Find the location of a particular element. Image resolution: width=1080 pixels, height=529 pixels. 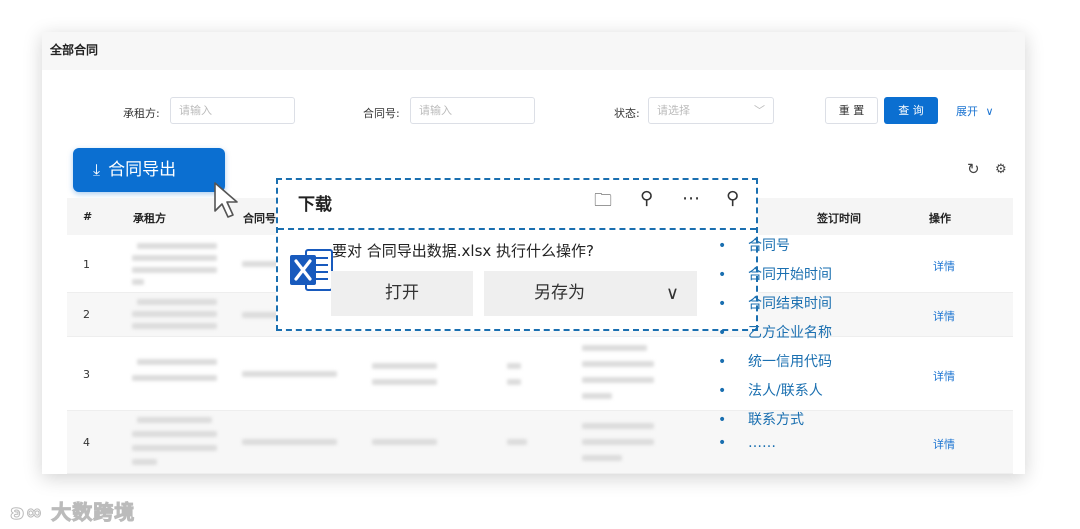

list-item: • 联系方式 is located at coordinates (761, 420).